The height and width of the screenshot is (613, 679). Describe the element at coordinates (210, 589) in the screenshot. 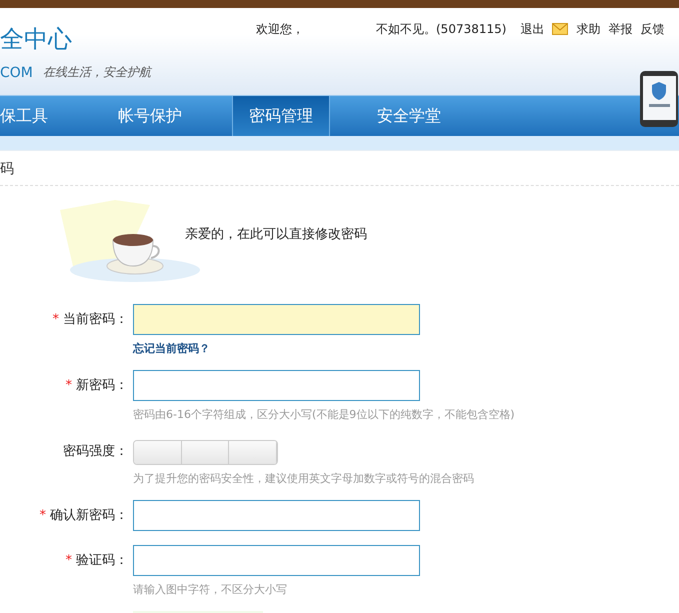

I see `hint-text: 请输入图中字符，不区分大小写` at that location.